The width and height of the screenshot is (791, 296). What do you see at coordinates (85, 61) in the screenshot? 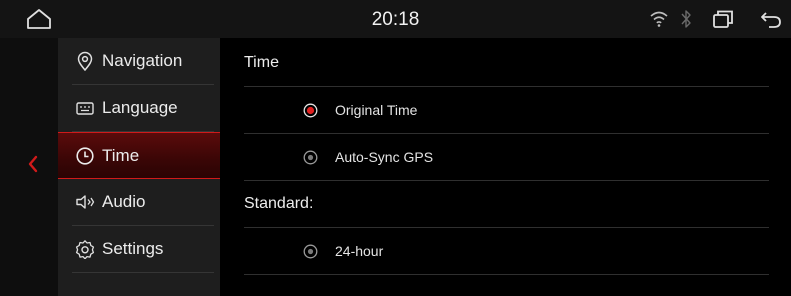
I see `location-pin-icon` at bounding box center [85, 61].